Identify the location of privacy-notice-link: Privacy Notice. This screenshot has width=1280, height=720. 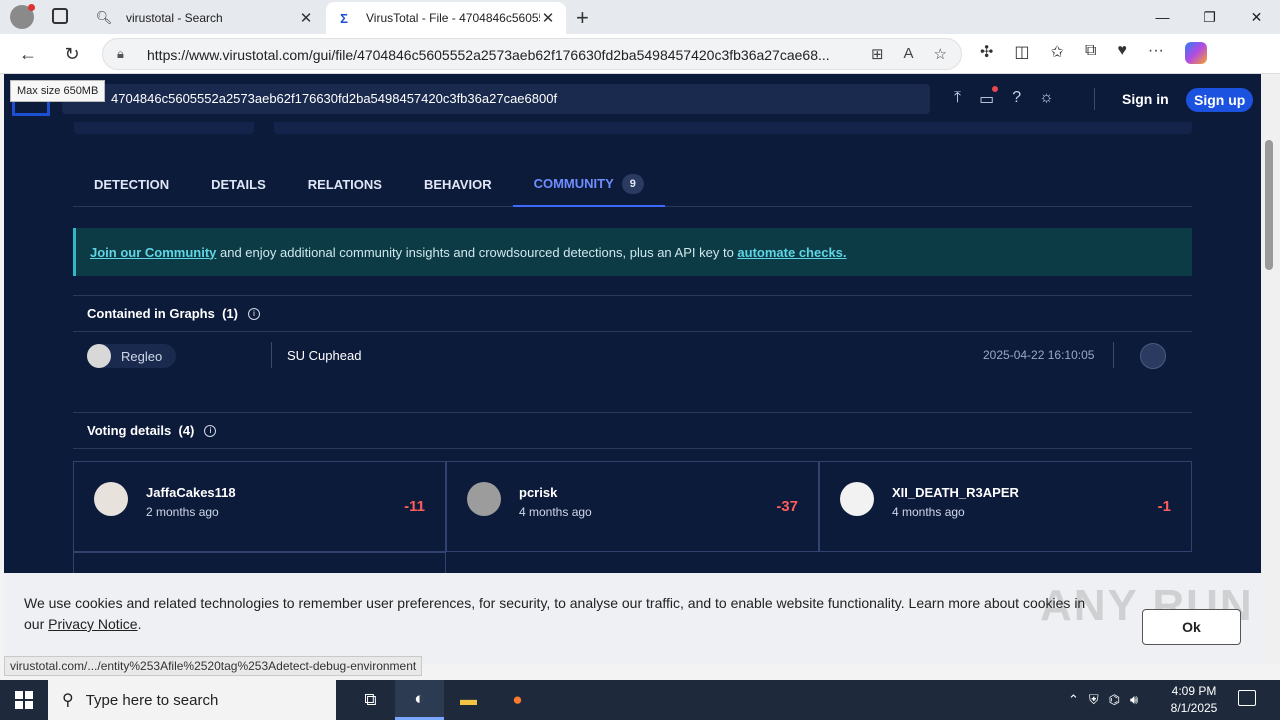
(92, 624).